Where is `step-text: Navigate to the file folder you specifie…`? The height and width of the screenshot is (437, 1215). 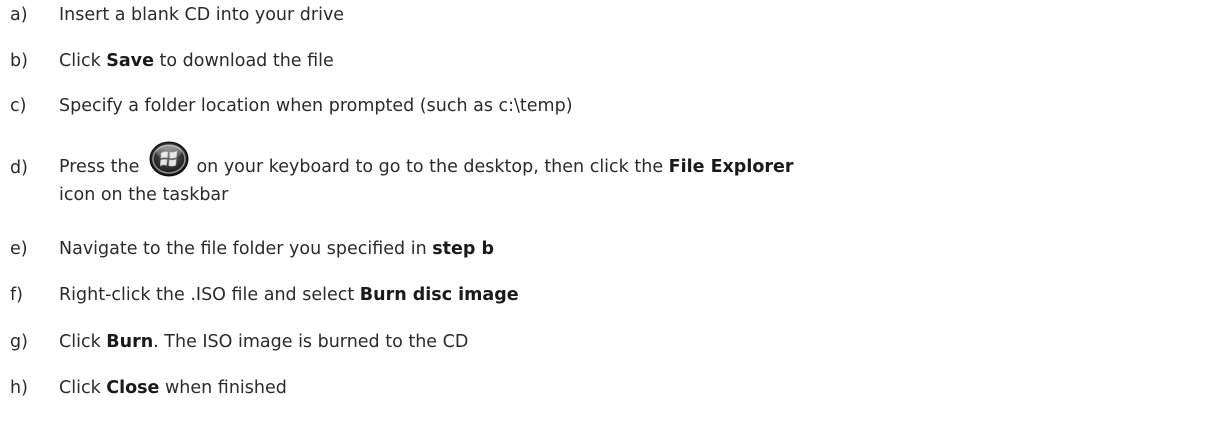 step-text: Navigate to the file folder you specifie… is located at coordinates (277, 249).